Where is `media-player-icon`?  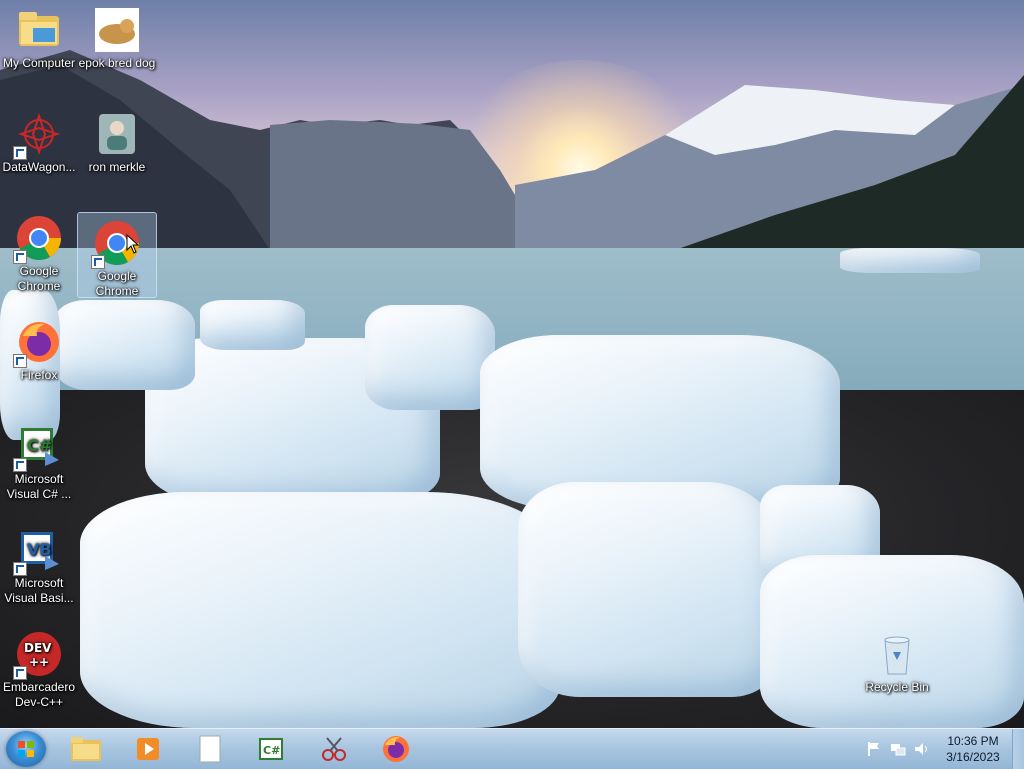
media-player-icon is located at coordinates (148, 749).